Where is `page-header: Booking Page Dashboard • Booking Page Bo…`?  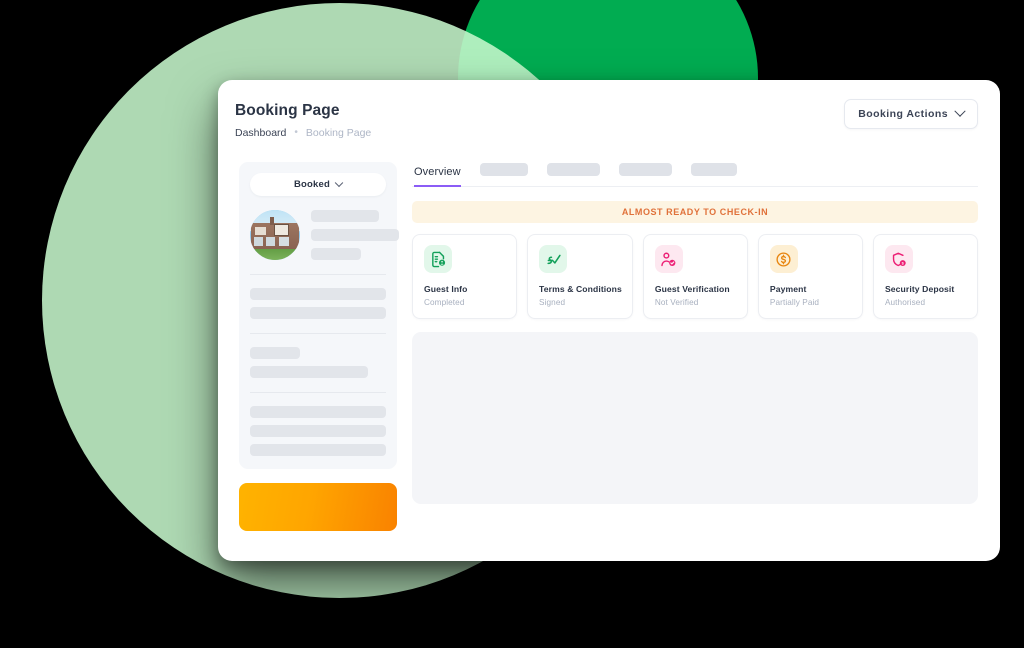
page-header: Booking Page Dashboard • Booking Page Bo… is located at coordinates (609, 115).